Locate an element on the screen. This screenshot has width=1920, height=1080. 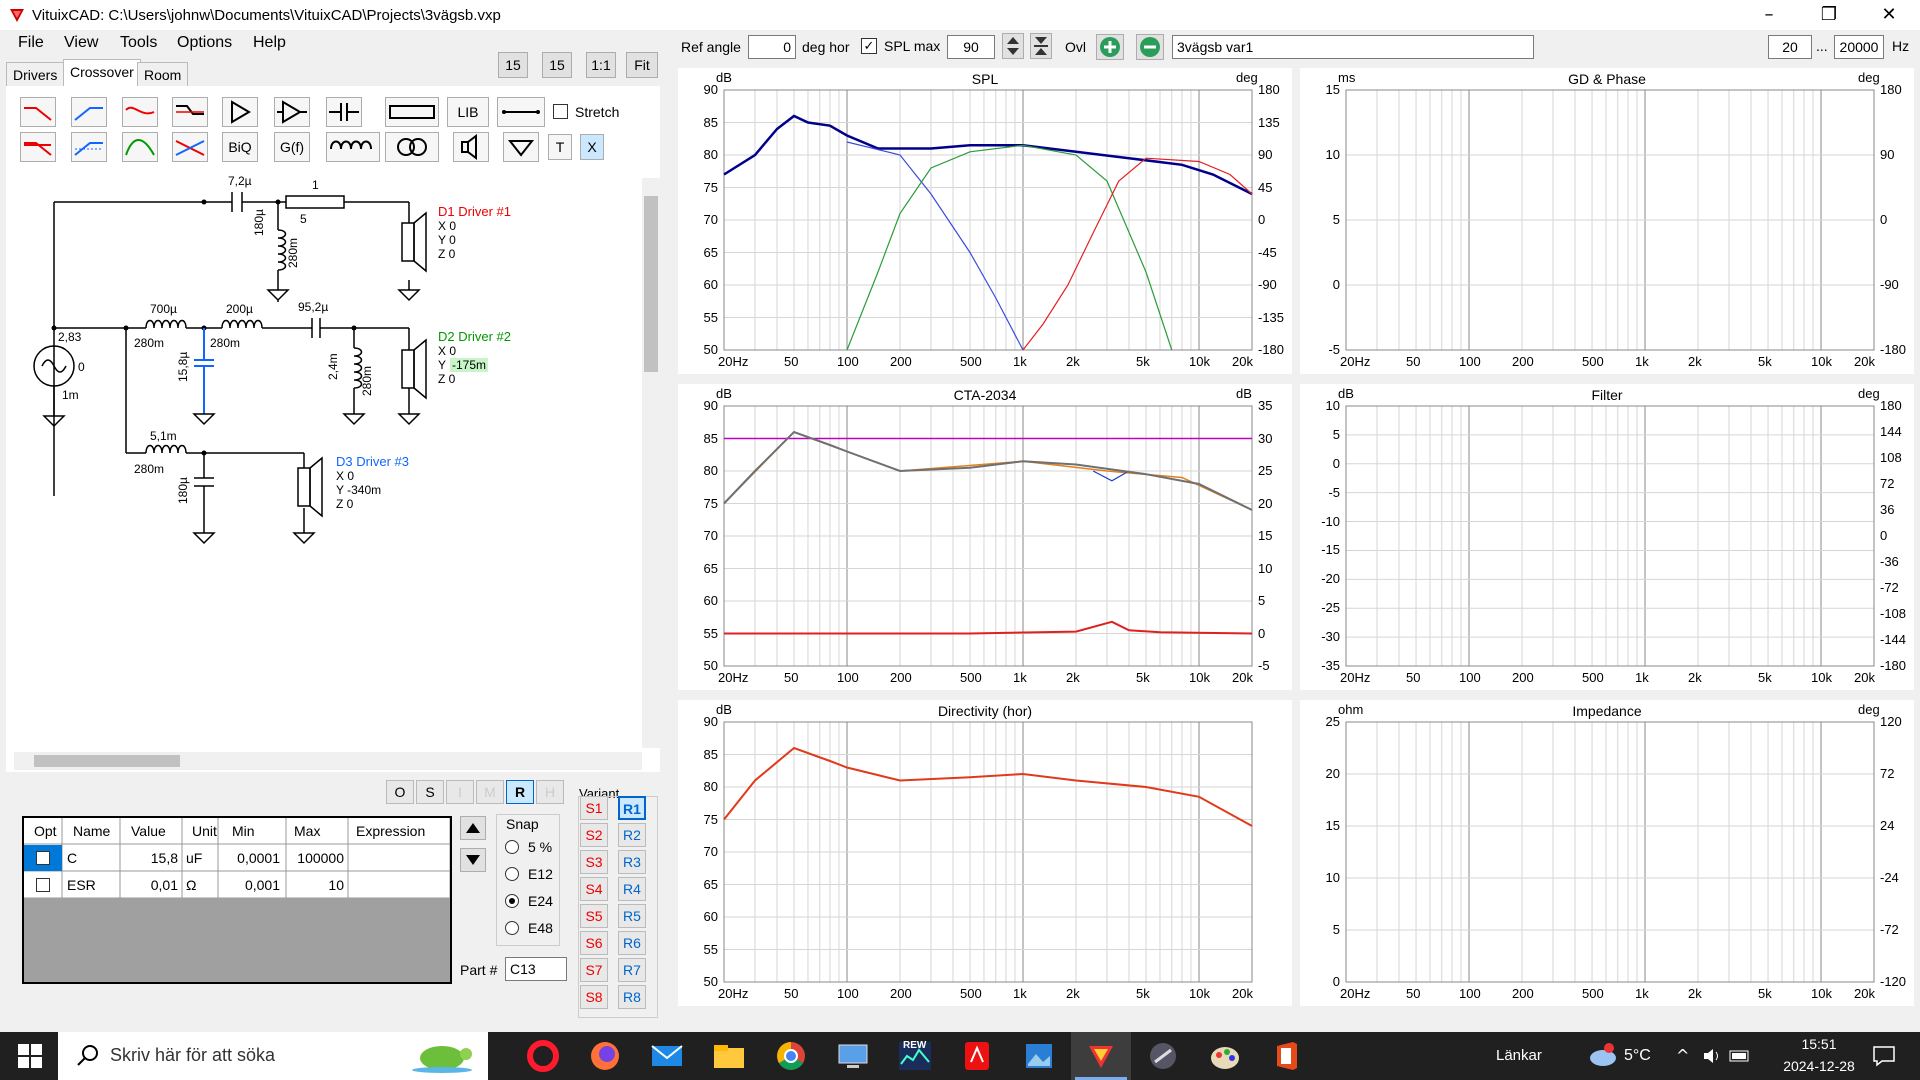
restore-button: ❐ is located at coordinates (1829, 15).